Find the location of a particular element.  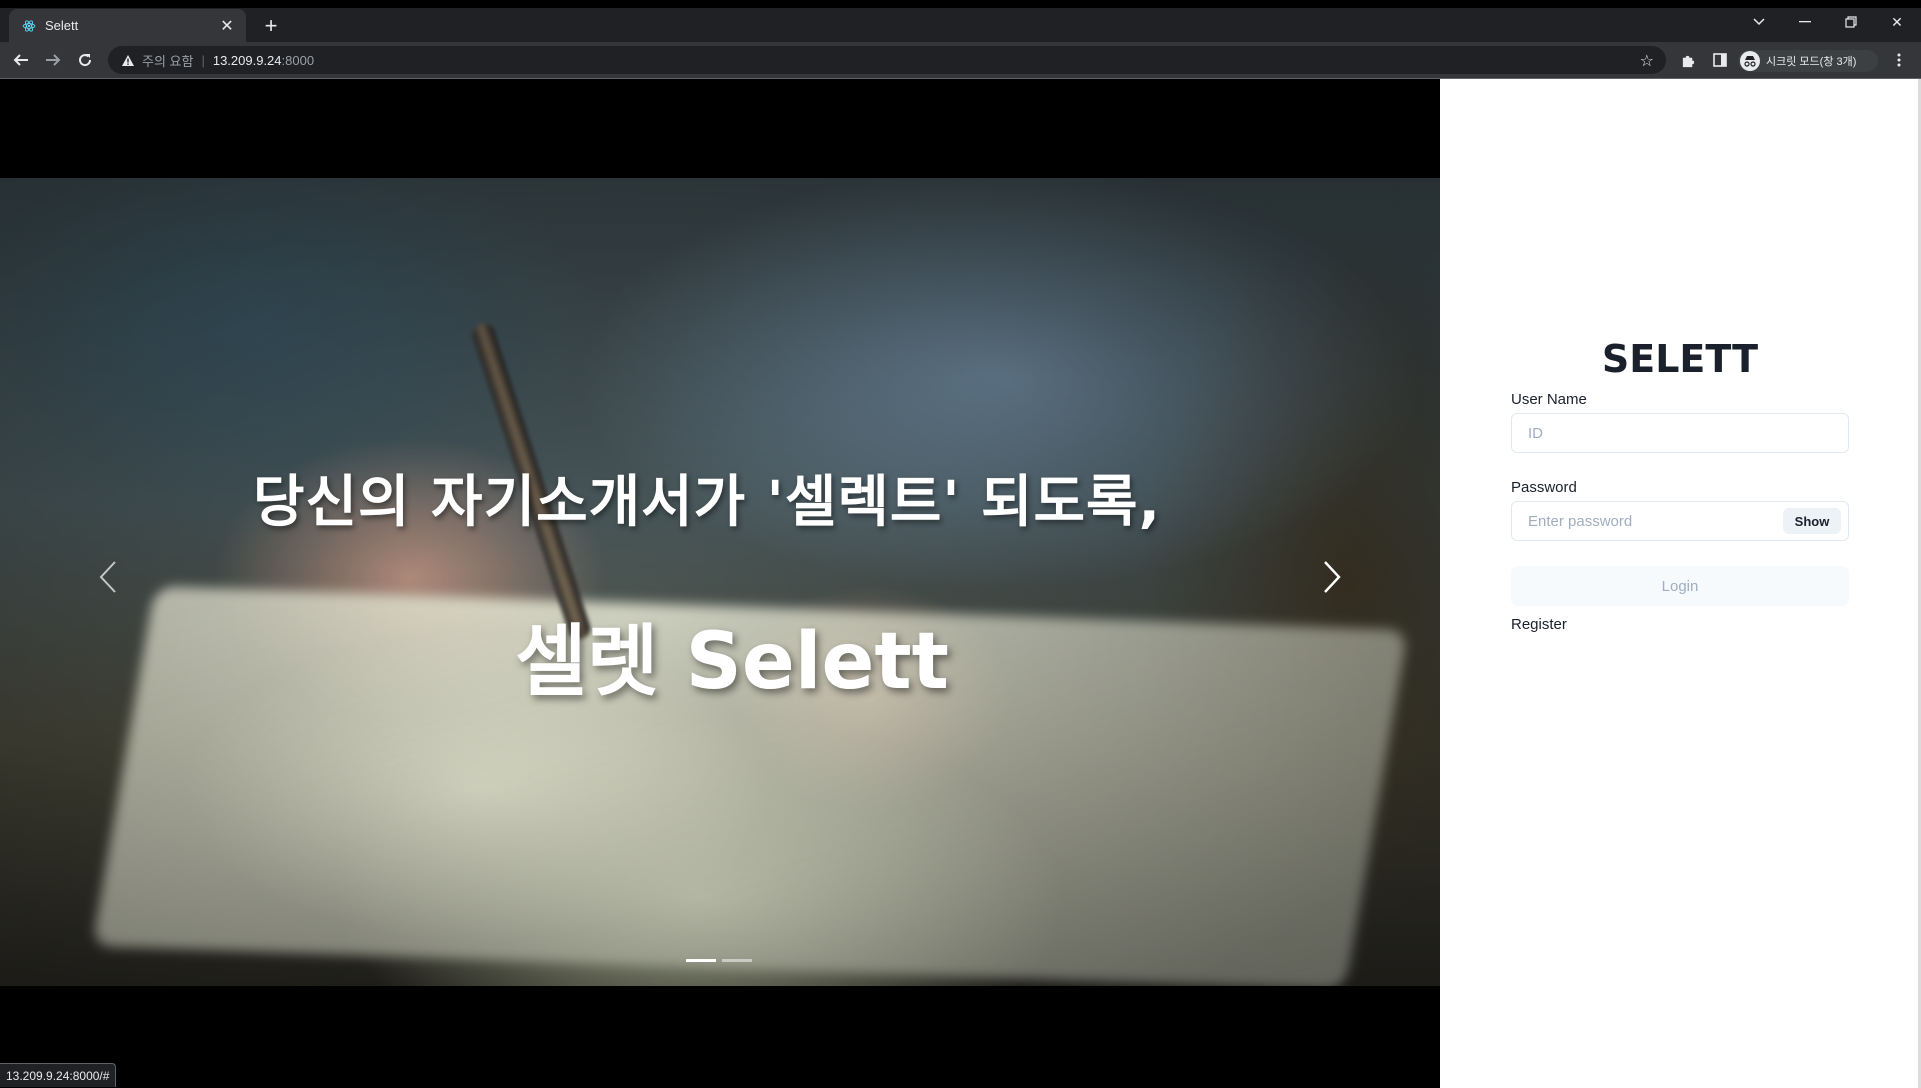

tab-search-chevron-icon is located at coordinates (1759, 22).